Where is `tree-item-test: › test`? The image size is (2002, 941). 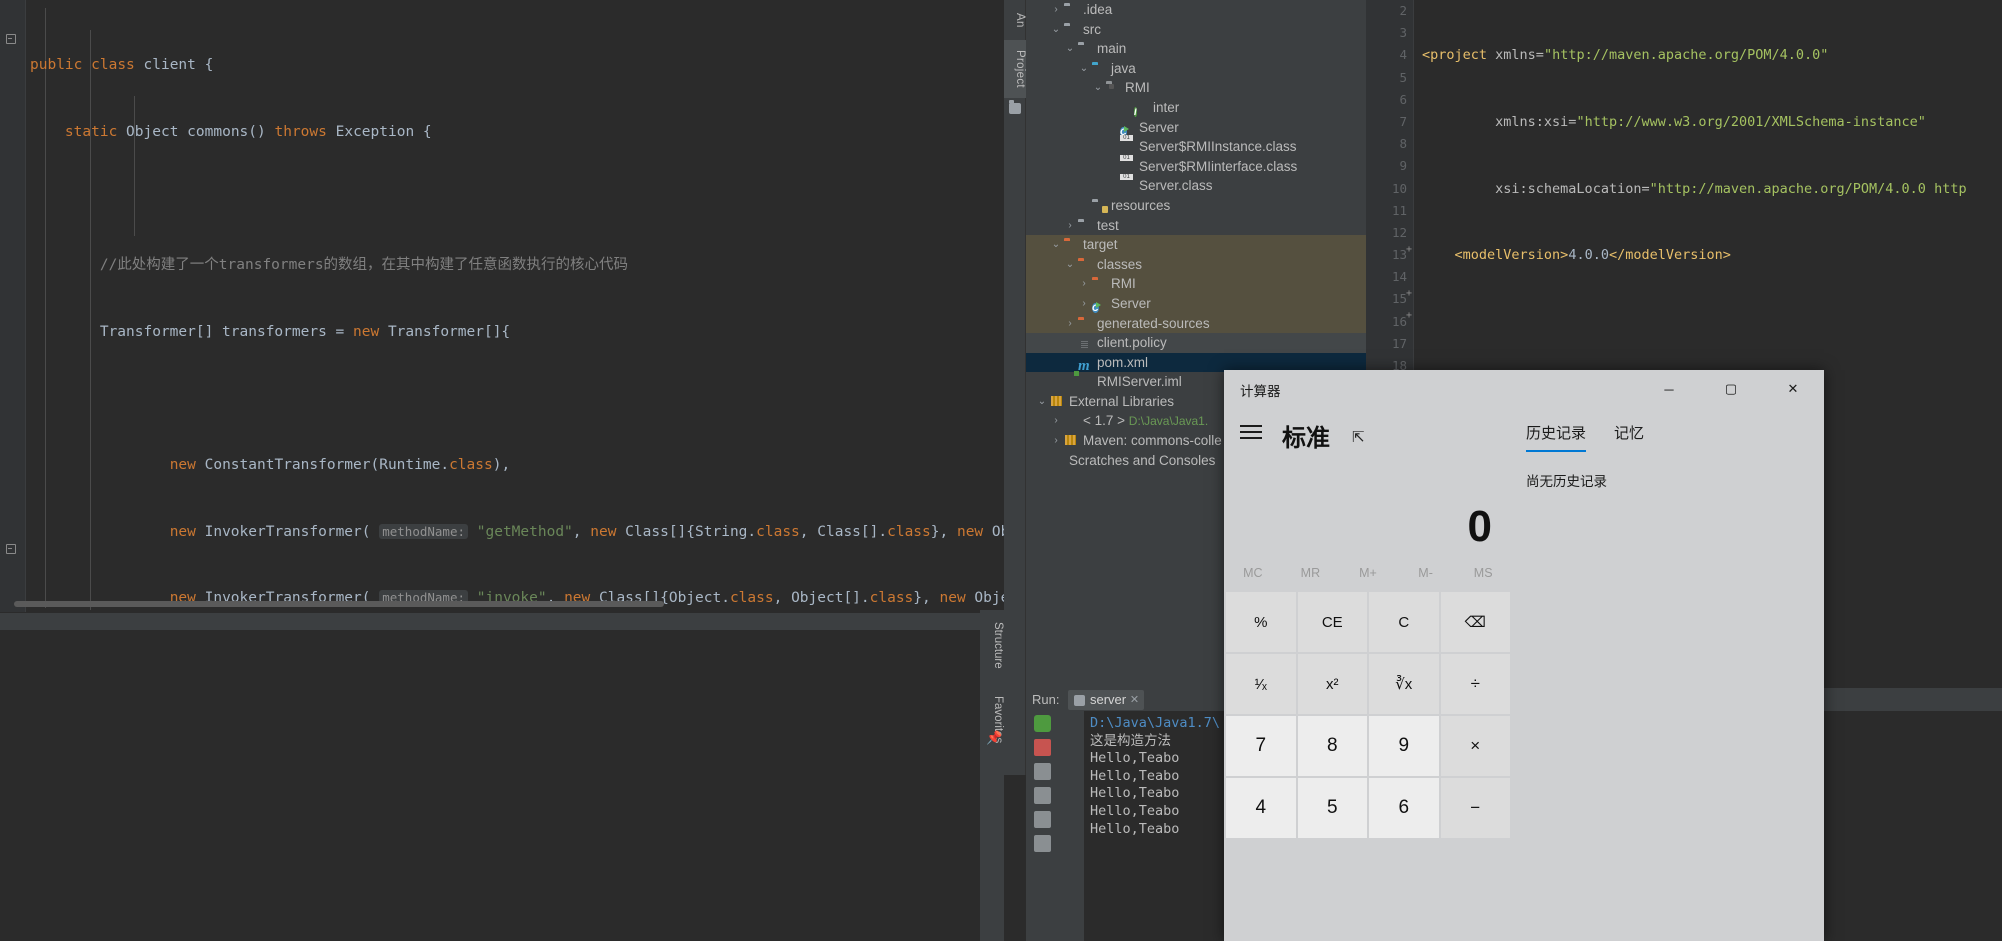
tree-item-test: › test is located at coordinates (1196, 226).